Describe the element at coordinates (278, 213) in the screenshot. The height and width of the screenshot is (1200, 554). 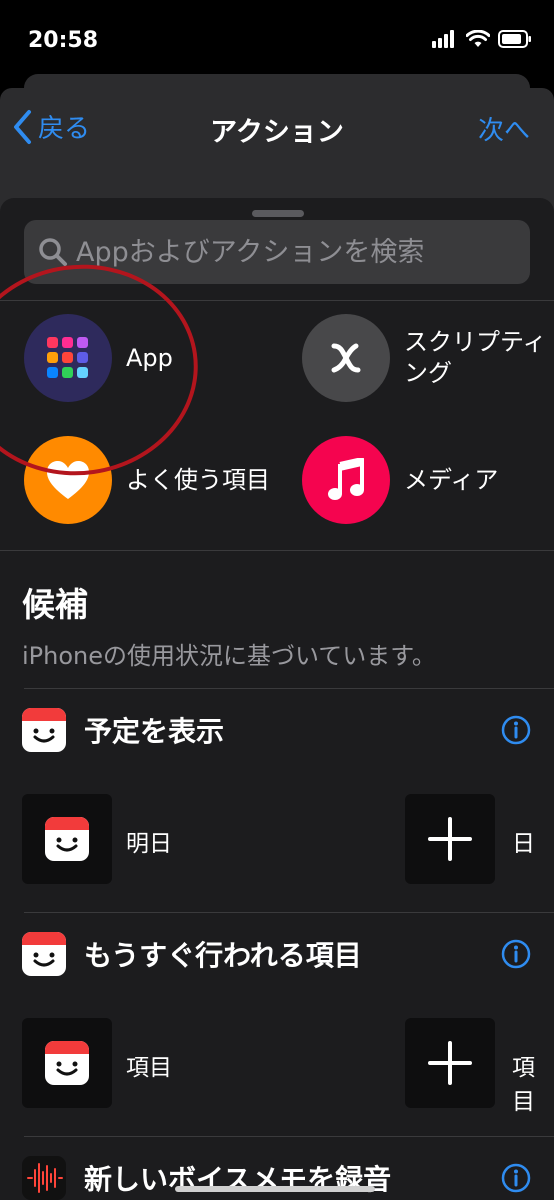
I see `sheet-grabber` at that location.